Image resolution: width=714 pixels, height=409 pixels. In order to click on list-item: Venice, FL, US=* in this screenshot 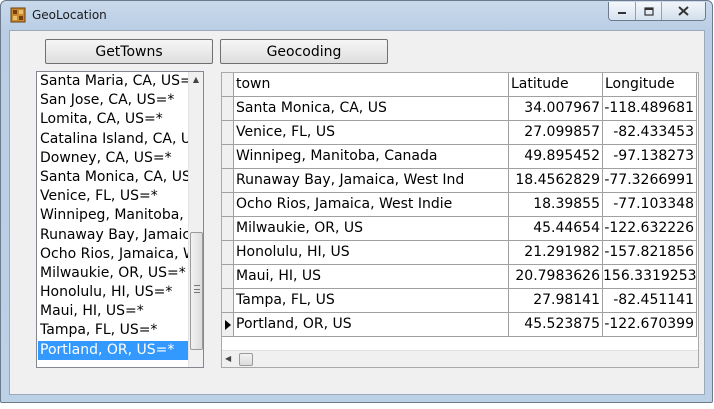, I will do `click(113, 196)`.